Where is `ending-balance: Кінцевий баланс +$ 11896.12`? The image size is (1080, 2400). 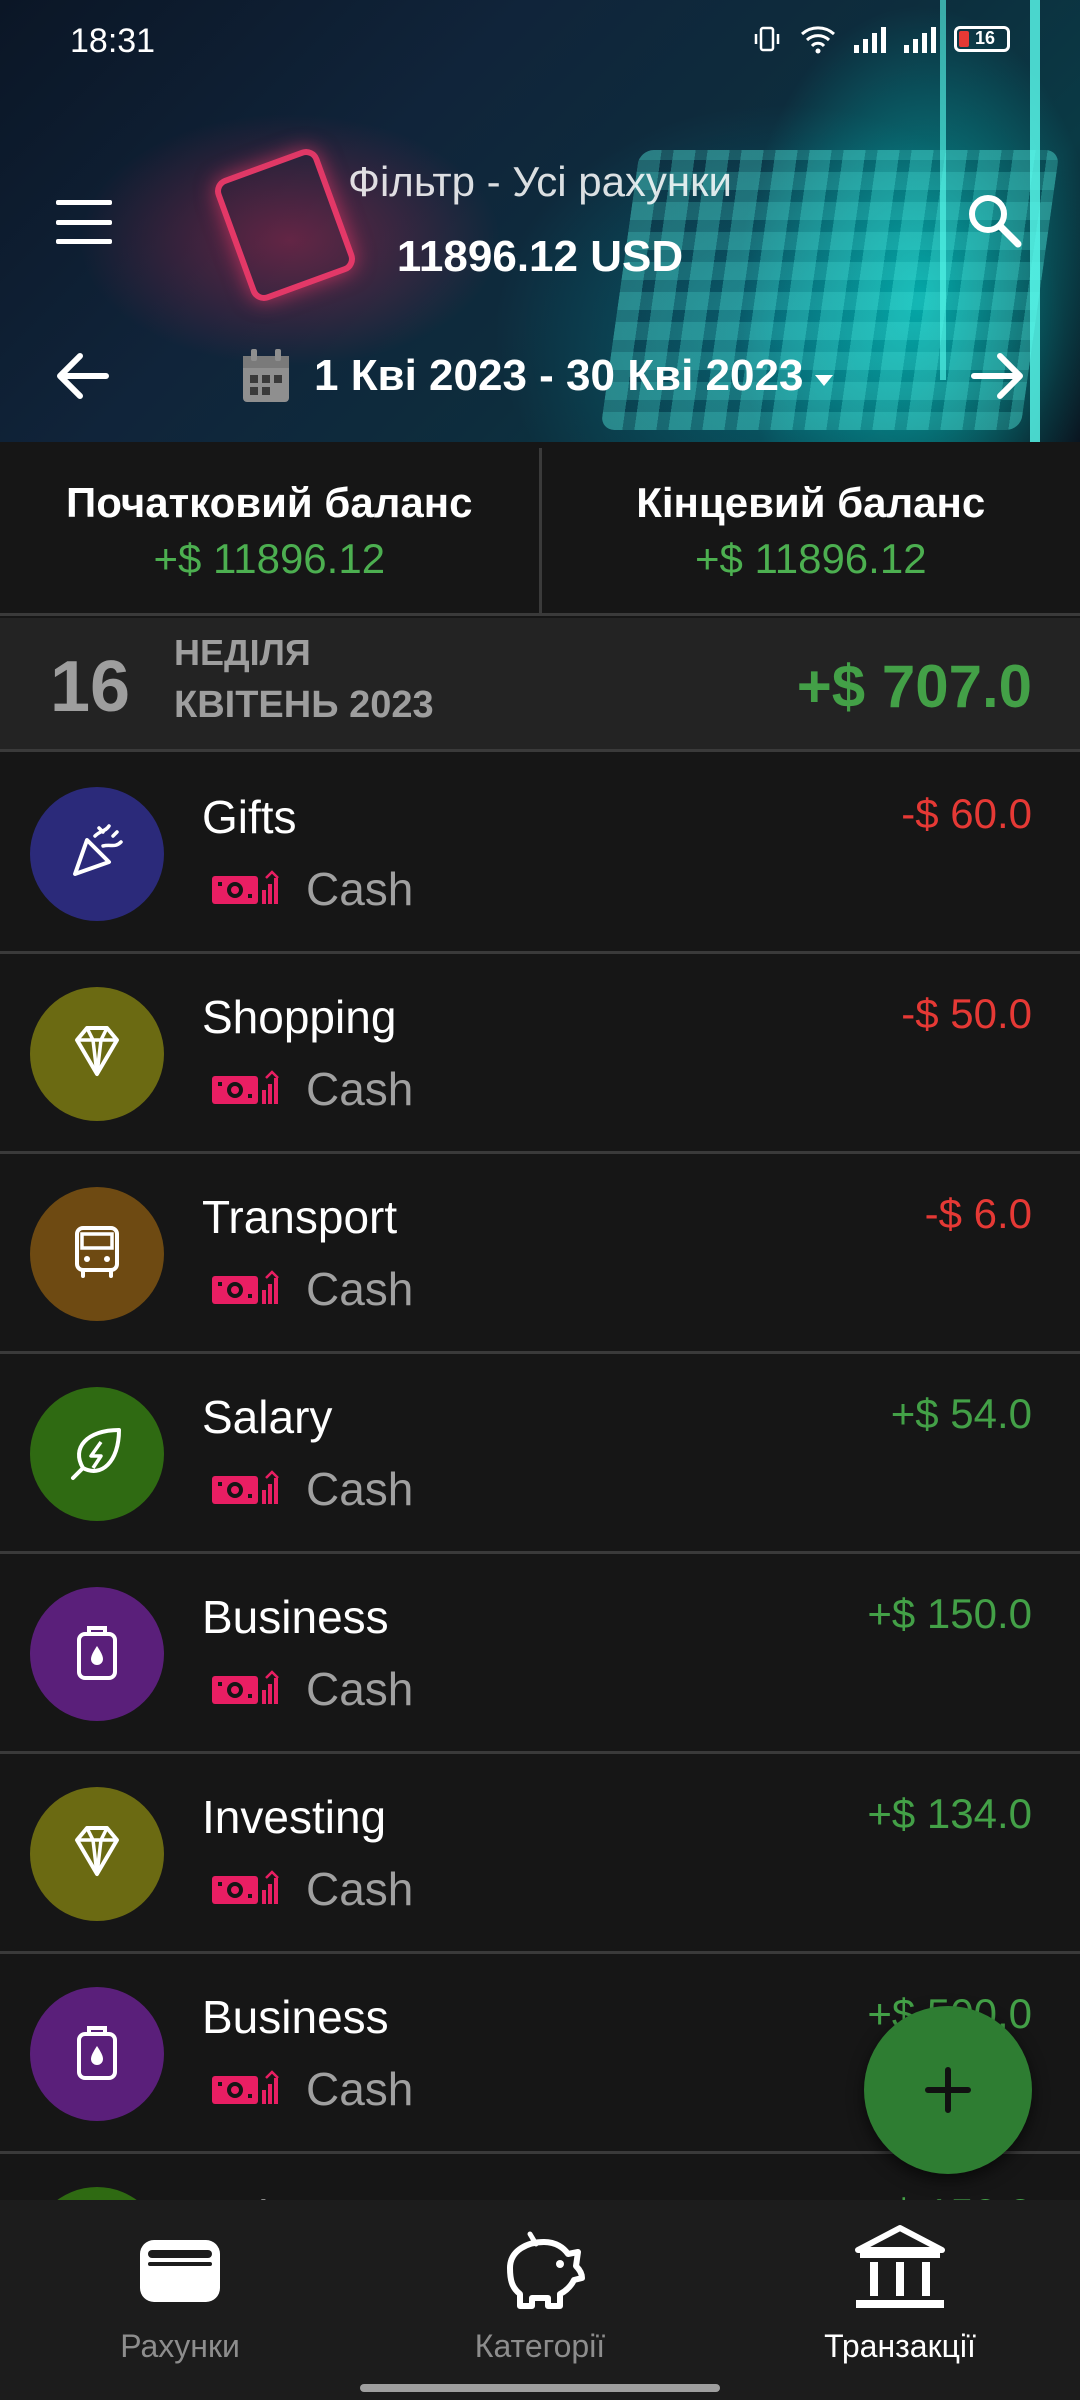
ending-balance: Кінцевий баланс +$ 11896.12 is located at coordinates (809, 530).